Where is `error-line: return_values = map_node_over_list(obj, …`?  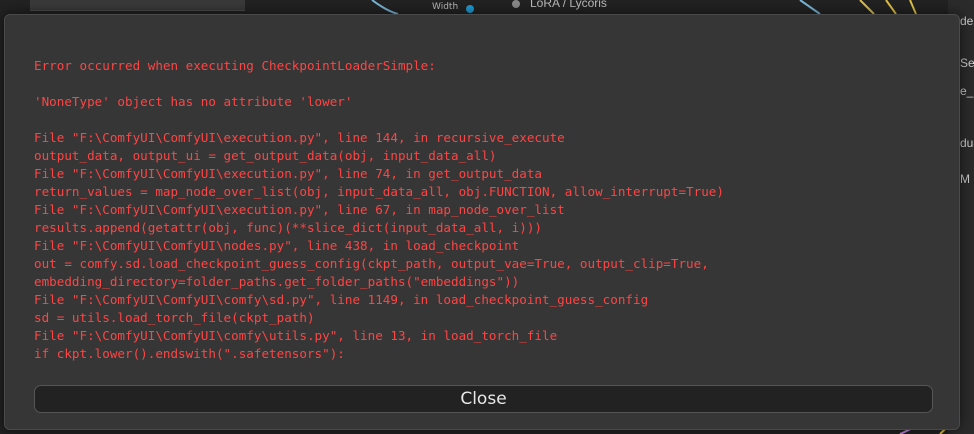 error-line: return_values = map_node_over_list(obj, … is located at coordinates (379, 191).